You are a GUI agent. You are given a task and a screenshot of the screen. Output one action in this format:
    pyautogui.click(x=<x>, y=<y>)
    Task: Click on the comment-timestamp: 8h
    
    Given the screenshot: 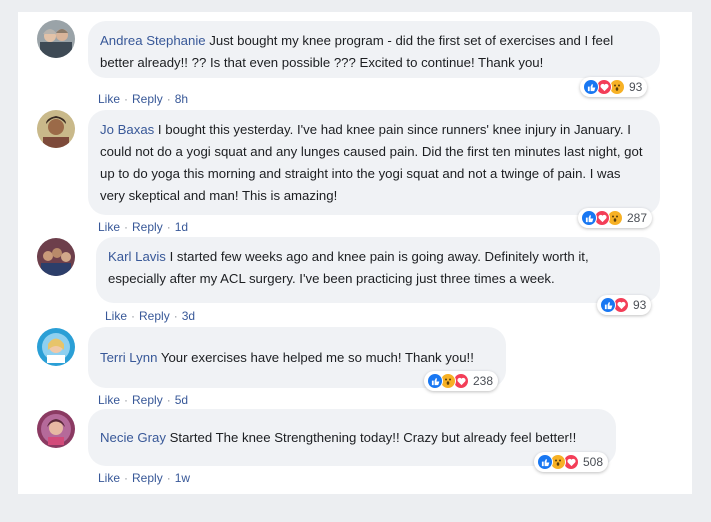 What is the action you would take?
    pyautogui.click(x=181, y=99)
    